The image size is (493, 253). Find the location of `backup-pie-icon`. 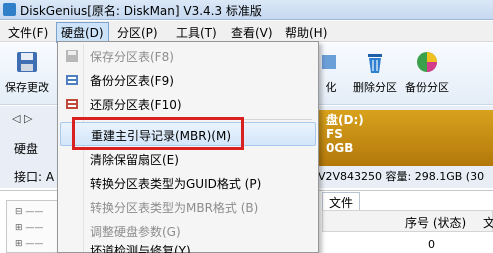

backup-pie-icon is located at coordinates (427, 62).